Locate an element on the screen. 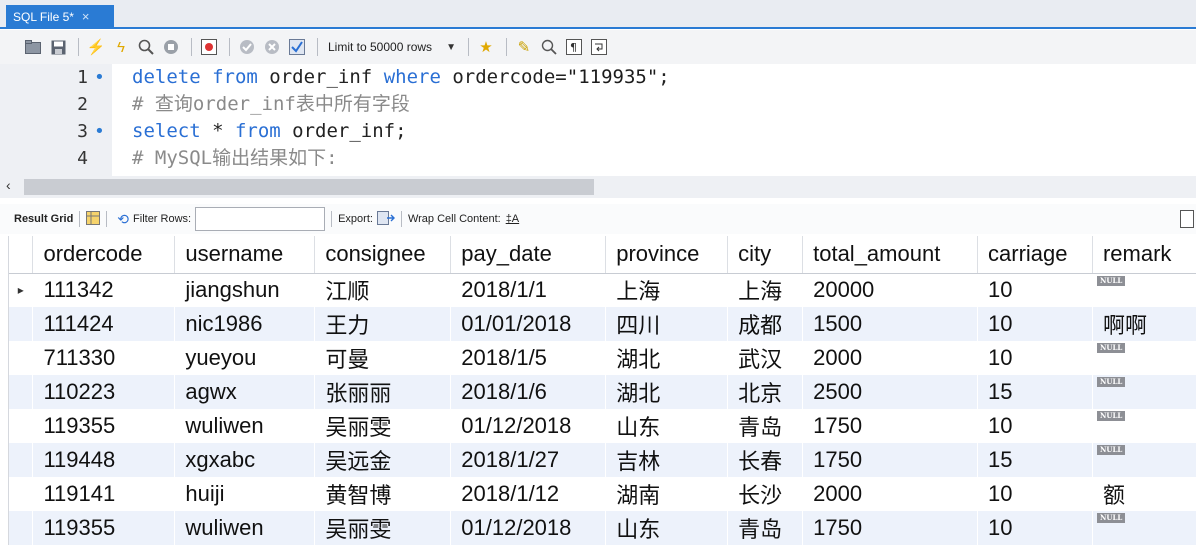 Image resolution: width=1196 pixels, height=545 pixels. column-header-username: username is located at coordinates (245, 255).